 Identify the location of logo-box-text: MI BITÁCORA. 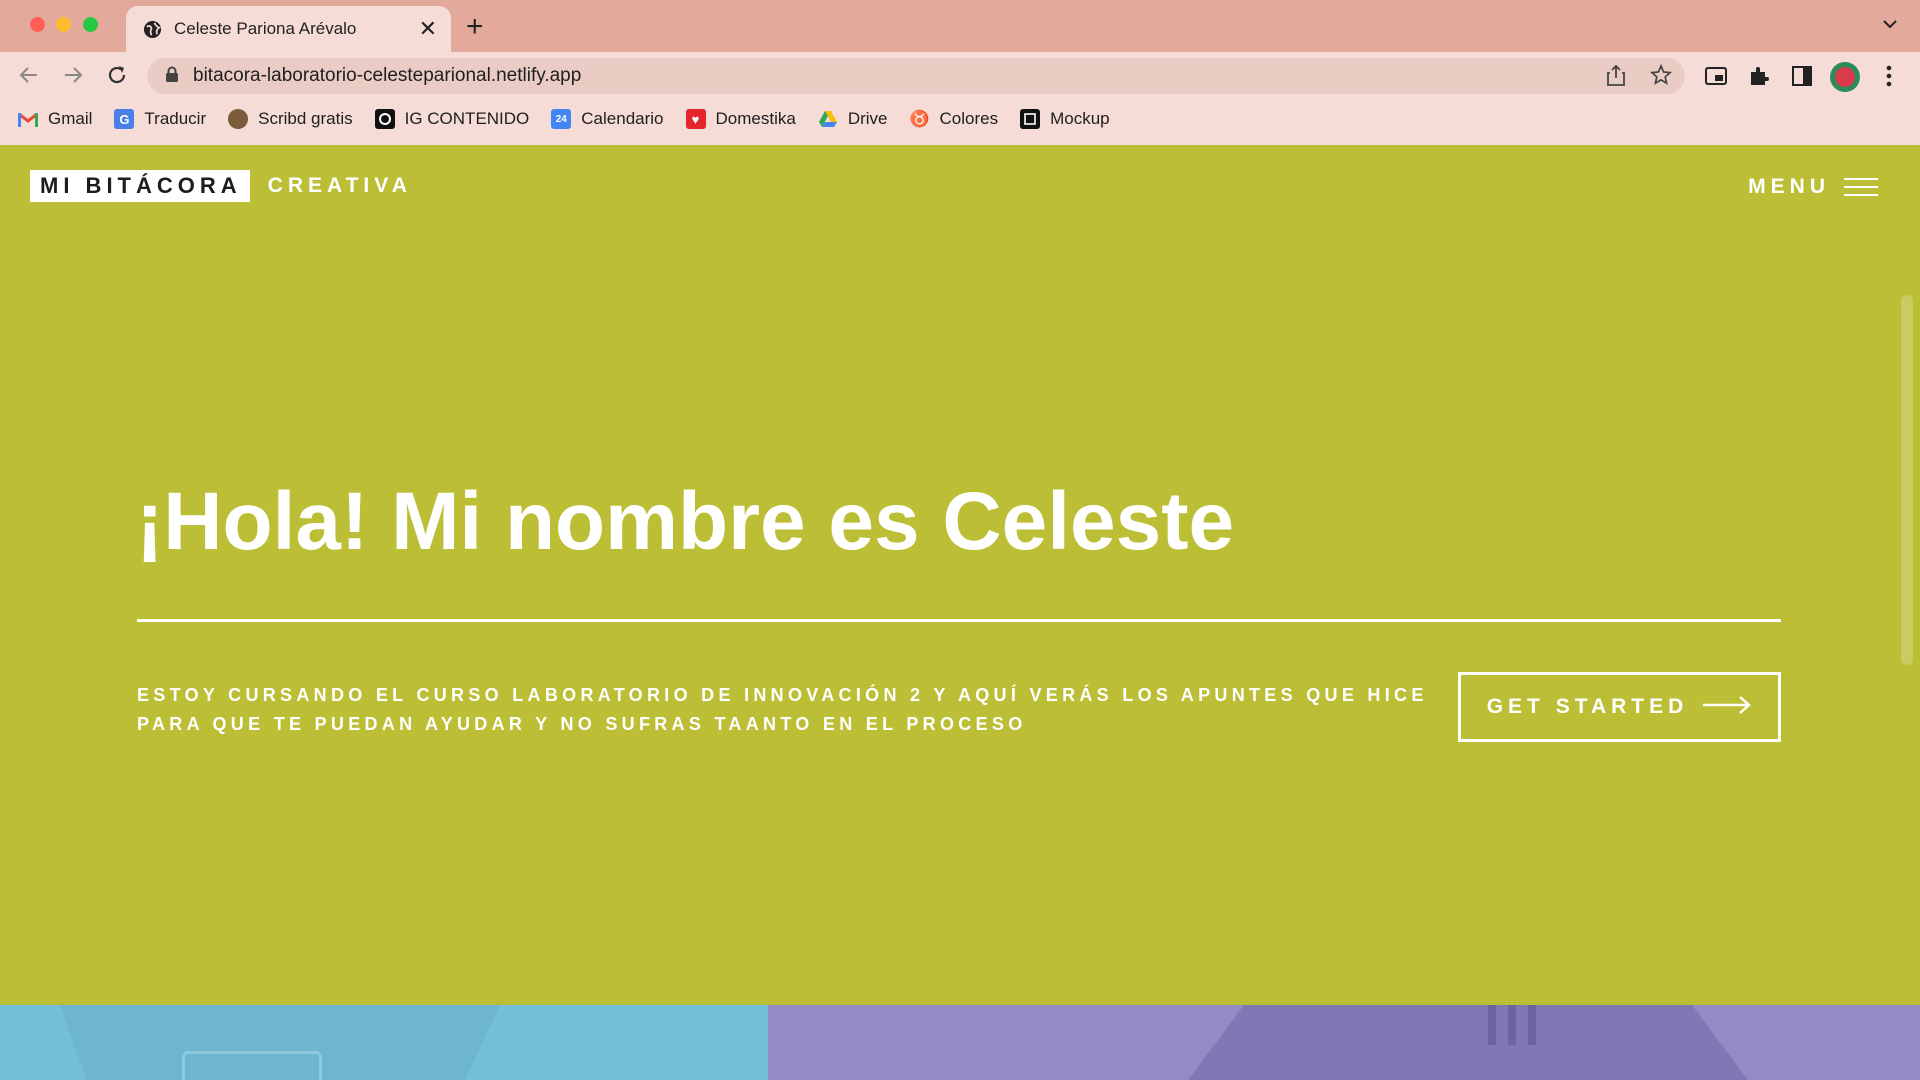
(140, 186).